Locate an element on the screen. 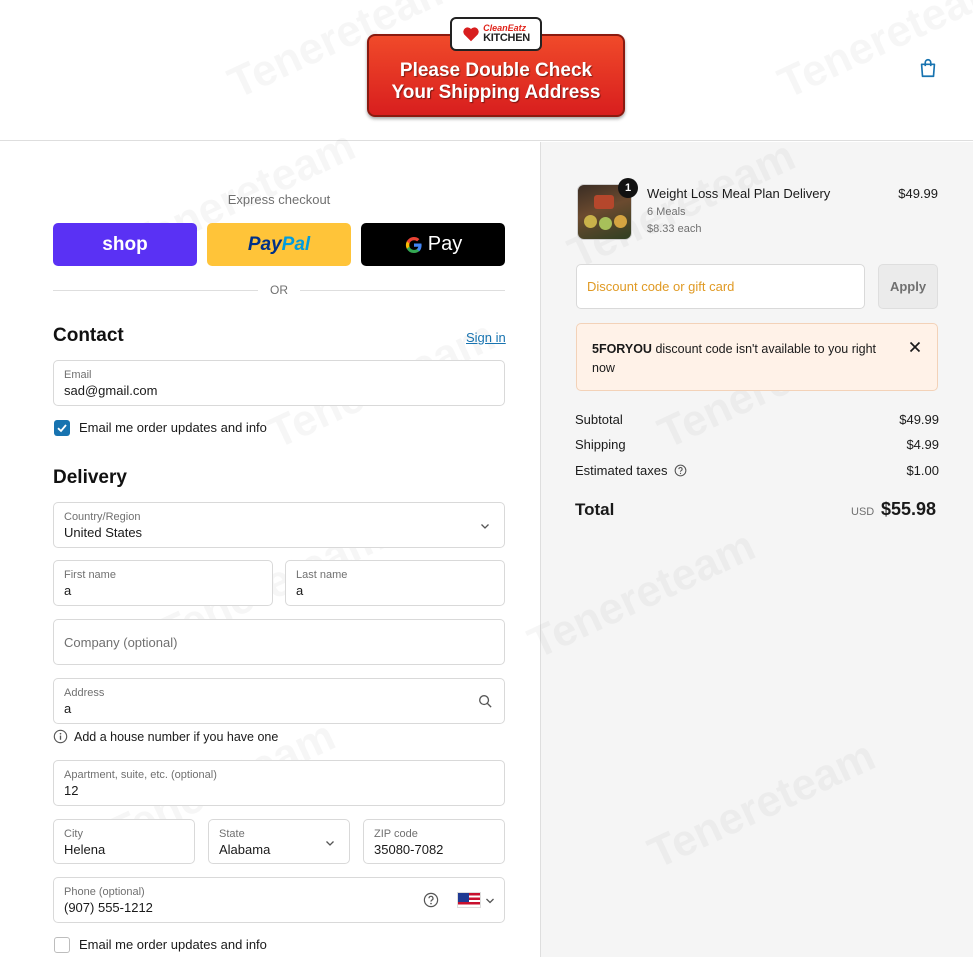 This screenshot has width=973, height=957. google-pay-button: Pay is located at coordinates (433, 244).